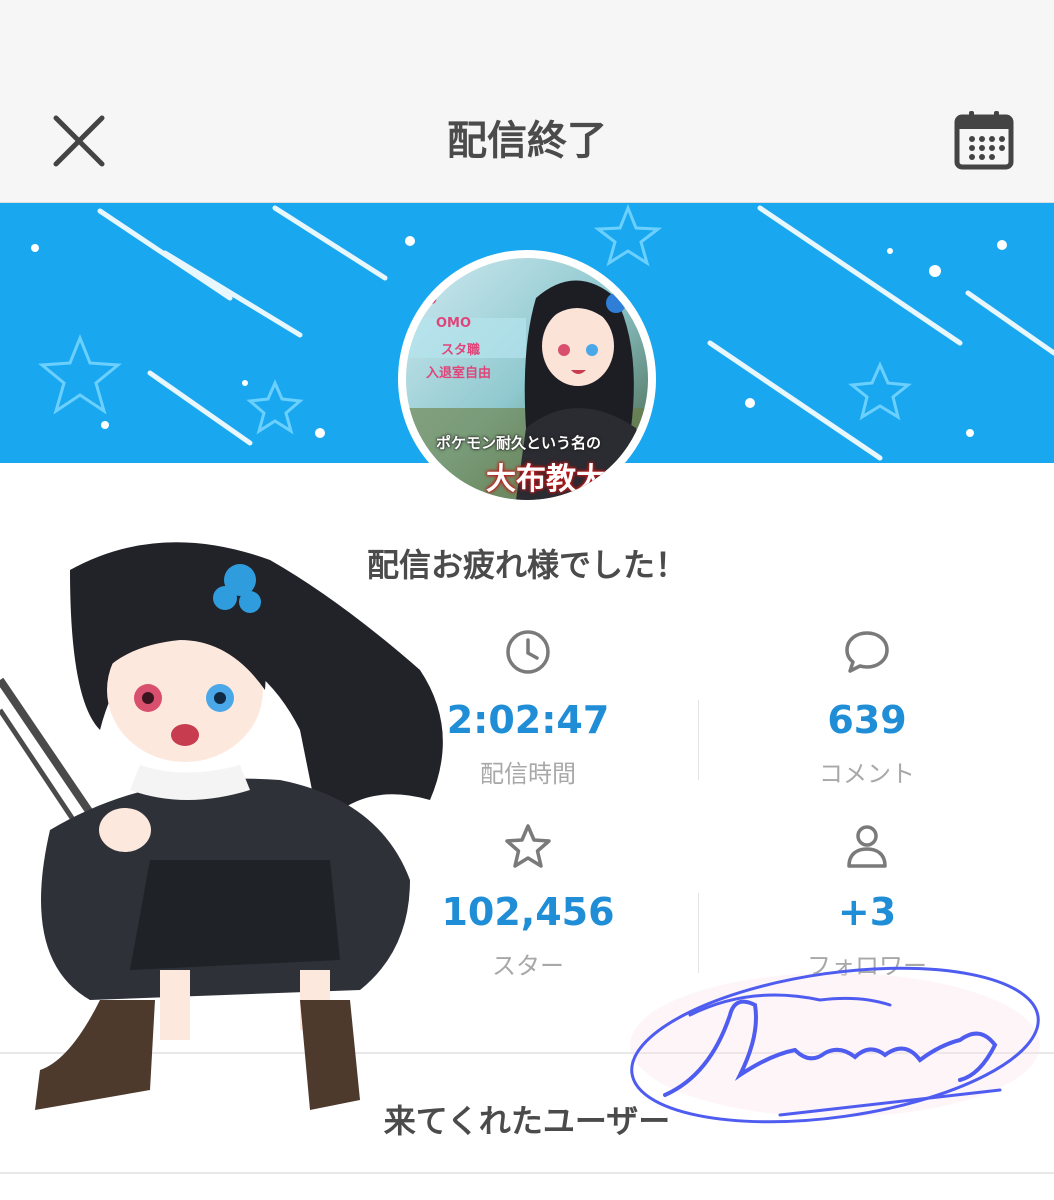  I want to click on stat-divider, so click(698, 740).